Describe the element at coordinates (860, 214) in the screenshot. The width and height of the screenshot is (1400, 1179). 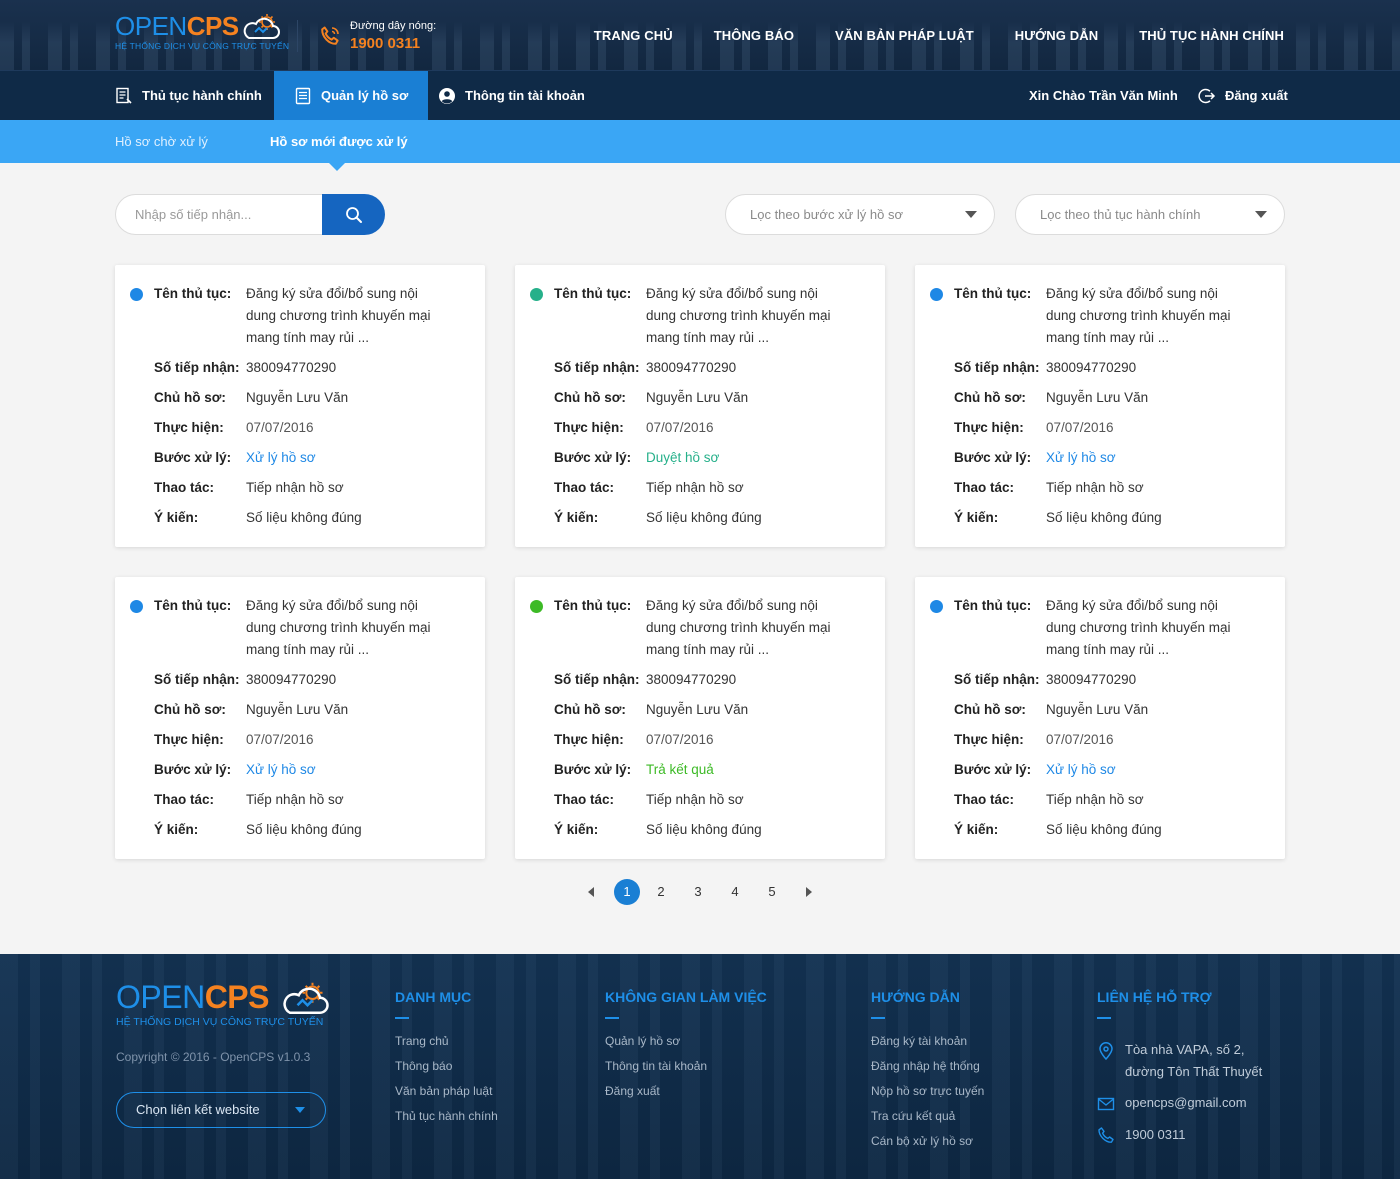
I see `filter-step-select: Lọc theo bước xử lý hồ sơ` at that location.